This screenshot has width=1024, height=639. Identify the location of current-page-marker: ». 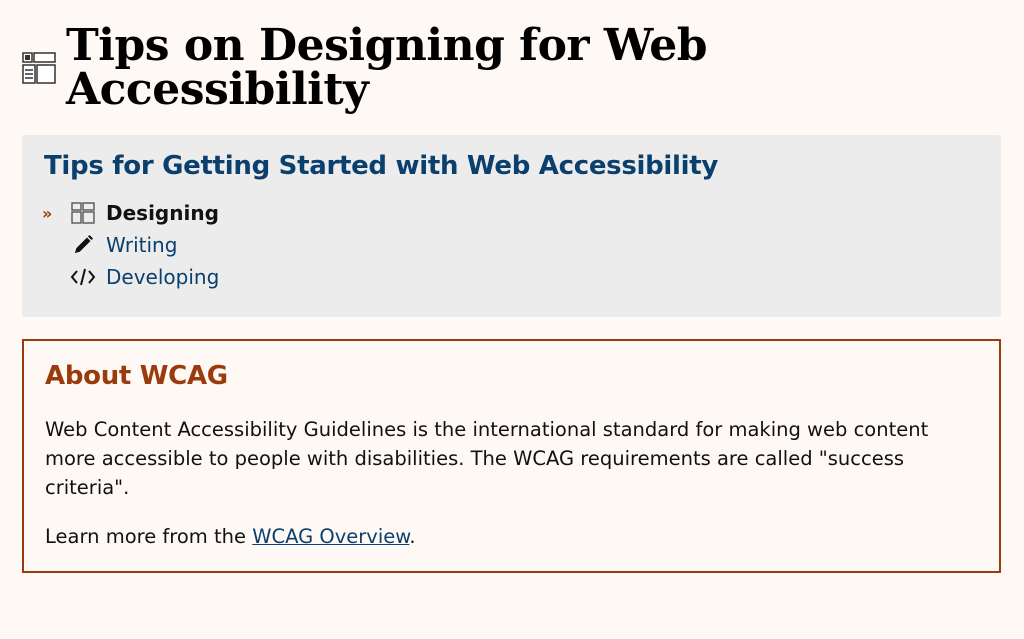
(47, 213).